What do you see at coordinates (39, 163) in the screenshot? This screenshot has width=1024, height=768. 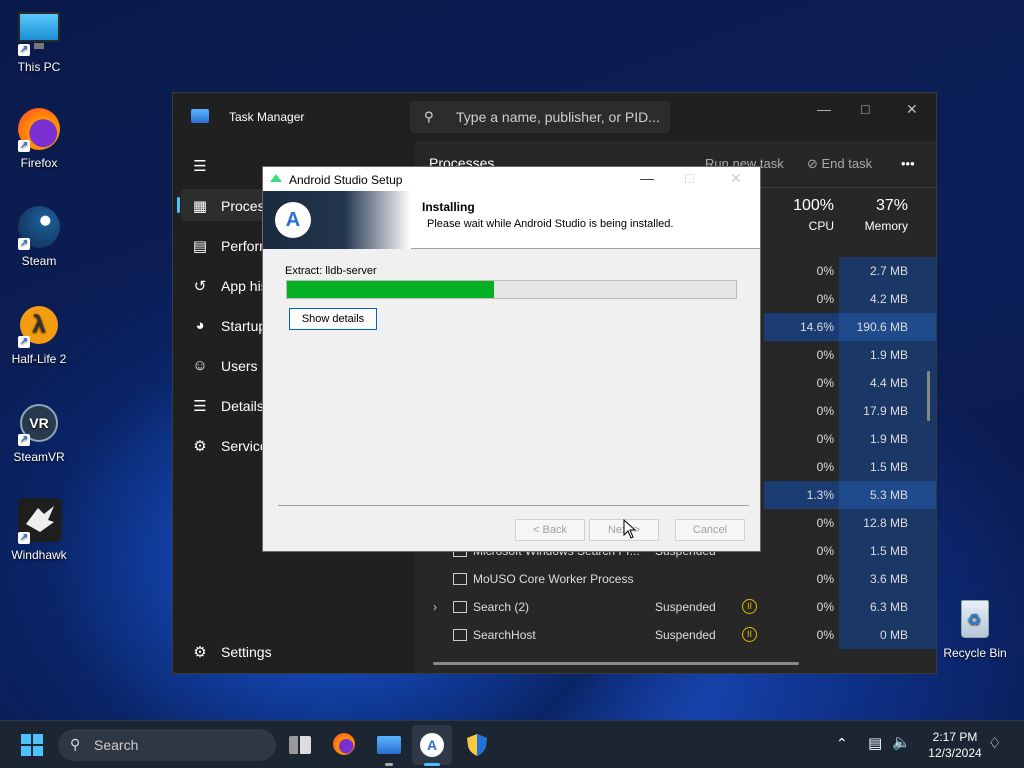 I see `desktop-icon-label: Firefox` at bounding box center [39, 163].